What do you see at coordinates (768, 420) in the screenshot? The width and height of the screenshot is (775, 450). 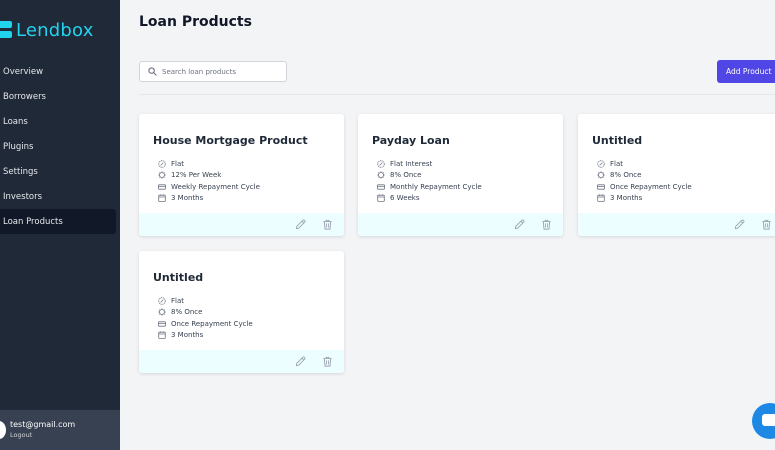 I see `chat-bubble-icon` at bounding box center [768, 420].